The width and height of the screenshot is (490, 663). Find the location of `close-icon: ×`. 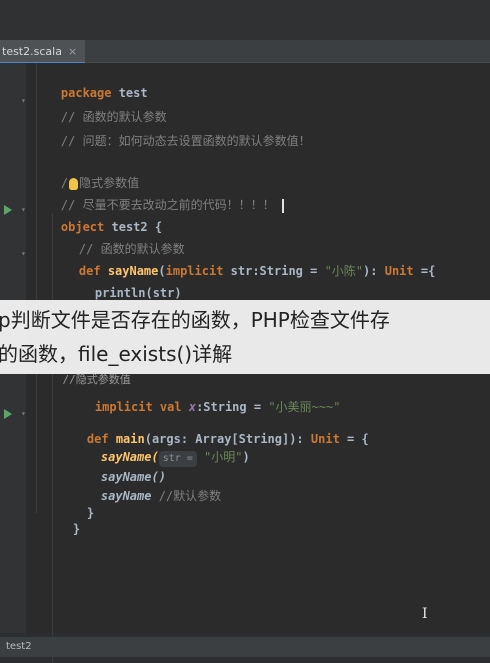

close-icon: × is located at coordinates (72, 51).